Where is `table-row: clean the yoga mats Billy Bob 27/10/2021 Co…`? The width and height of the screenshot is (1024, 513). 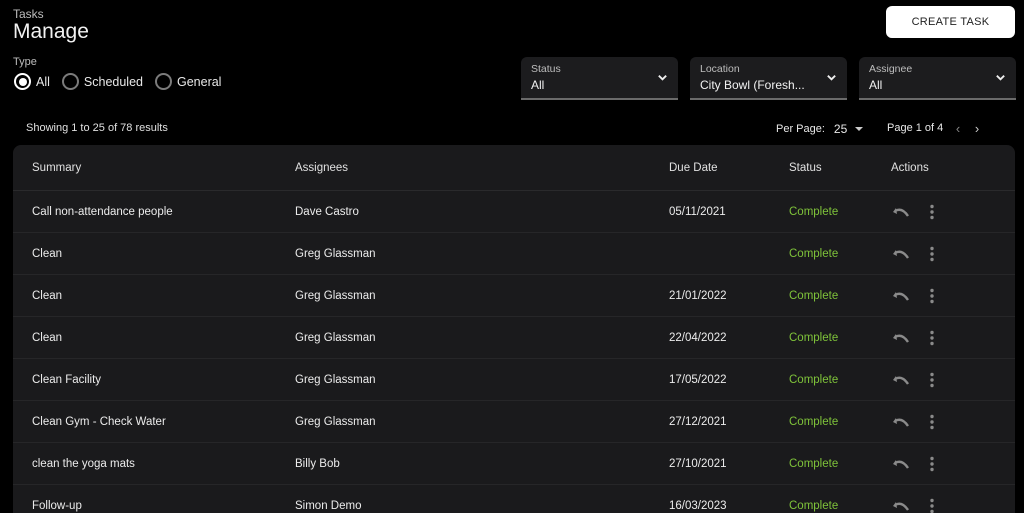
table-row: clean the yoga mats Billy Bob 27/10/2021 Co… is located at coordinates (514, 464).